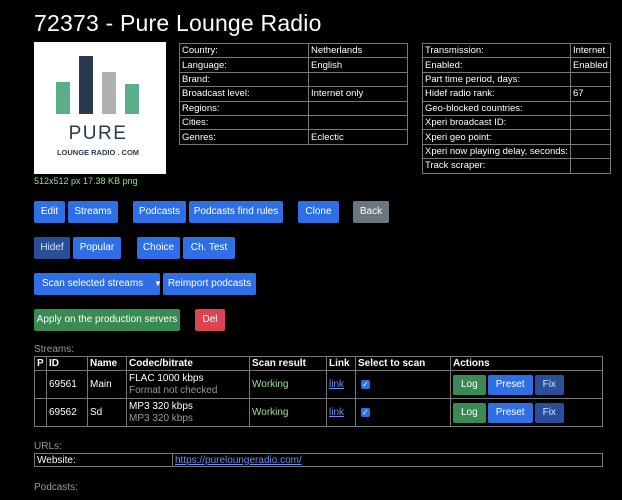  What do you see at coordinates (288, 363) in the screenshot?
I see `col-scan-result: Scan result` at bounding box center [288, 363].